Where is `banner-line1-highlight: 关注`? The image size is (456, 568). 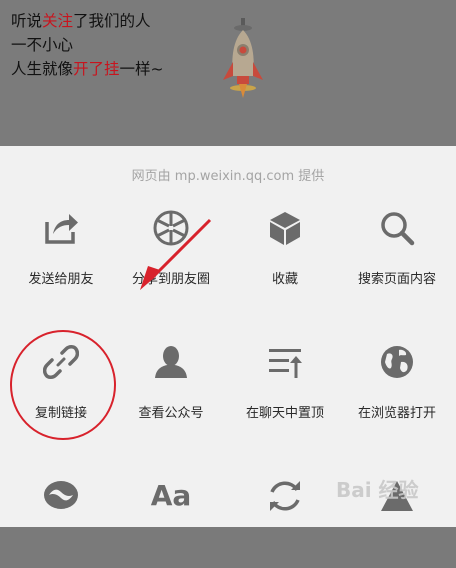 banner-line1-highlight: 关注 is located at coordinates (58, 21).